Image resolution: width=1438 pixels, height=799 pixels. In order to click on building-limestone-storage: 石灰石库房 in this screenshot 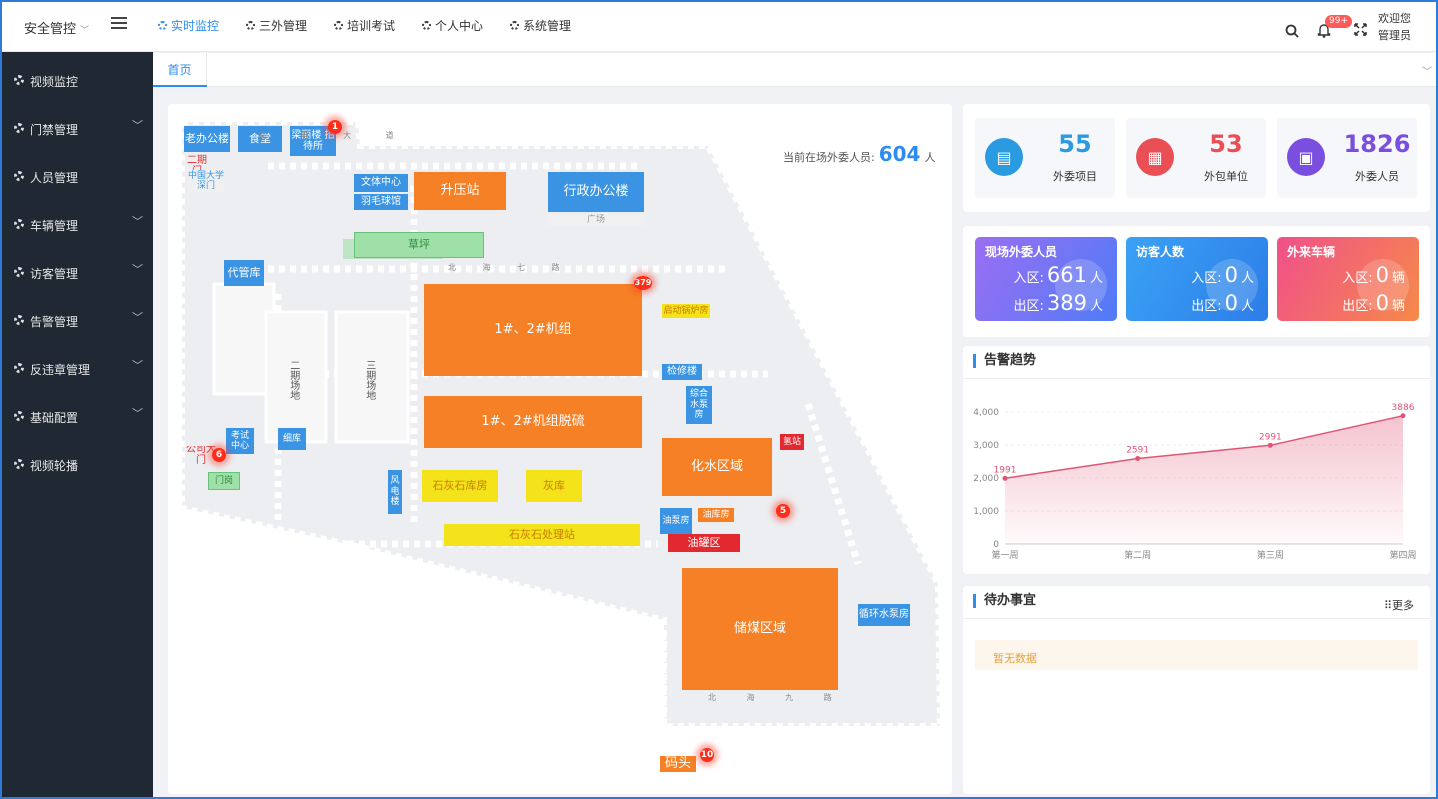, I will do `click(460, 486)`.